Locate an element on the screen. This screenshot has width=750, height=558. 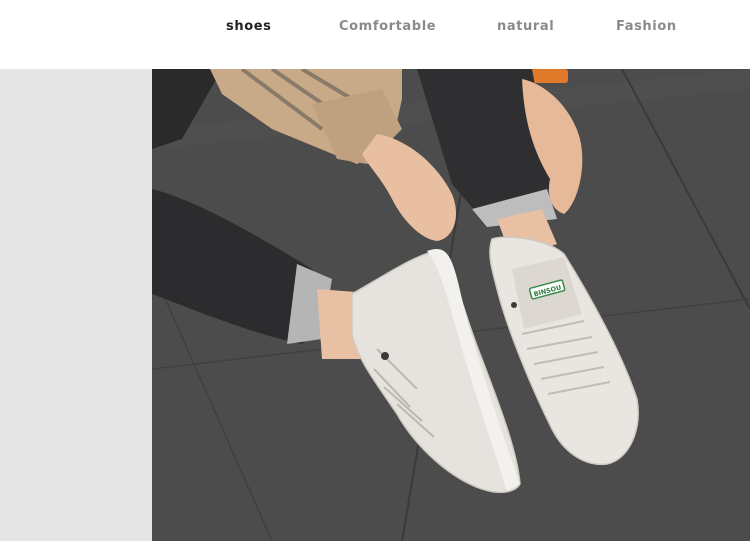
nav-item-fashion: Fashion is located at coordinates (646, 26).